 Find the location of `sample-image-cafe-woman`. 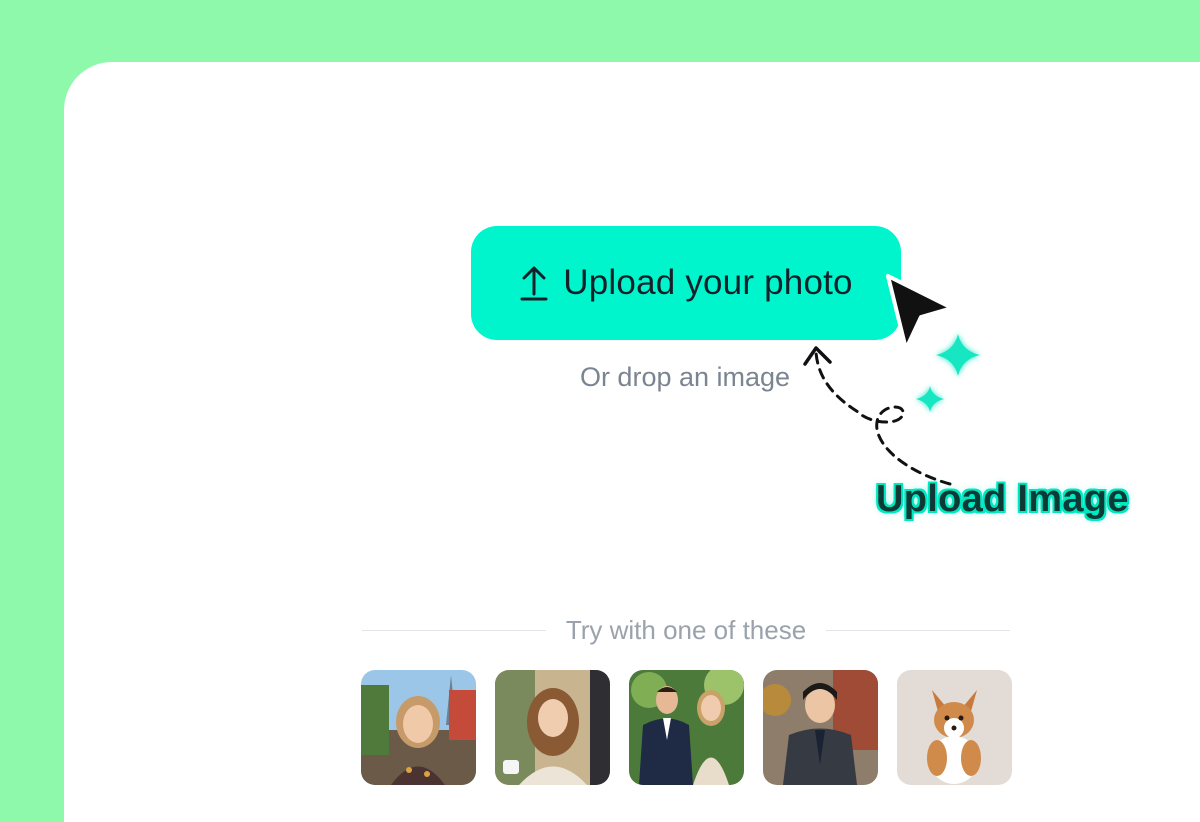

sample-image-cafe-woman is located at coordinates (552, 727).